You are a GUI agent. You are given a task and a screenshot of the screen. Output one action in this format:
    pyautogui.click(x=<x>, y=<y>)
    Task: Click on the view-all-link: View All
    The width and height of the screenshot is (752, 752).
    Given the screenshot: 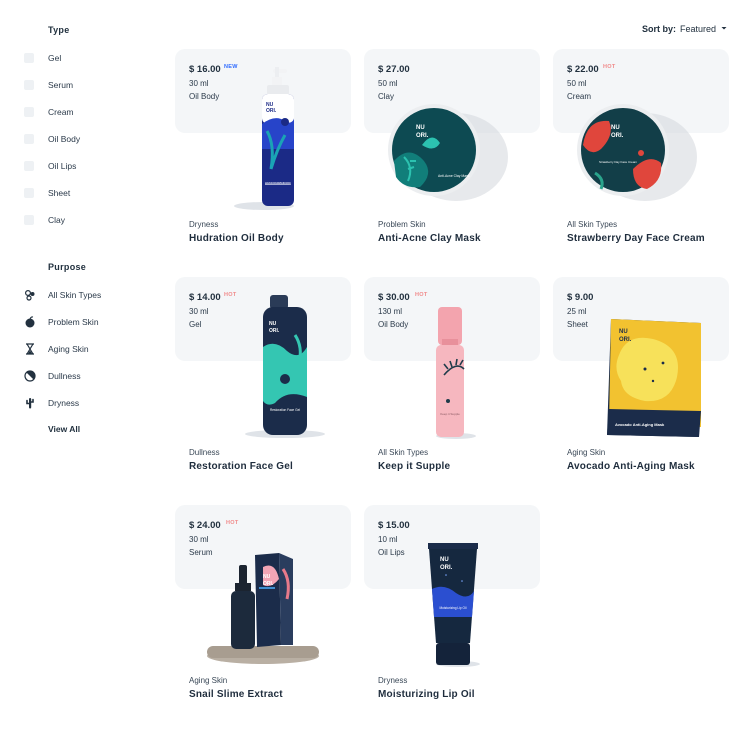 What is the action you would take?
    pyautogui.click(x=106, y=429)
    